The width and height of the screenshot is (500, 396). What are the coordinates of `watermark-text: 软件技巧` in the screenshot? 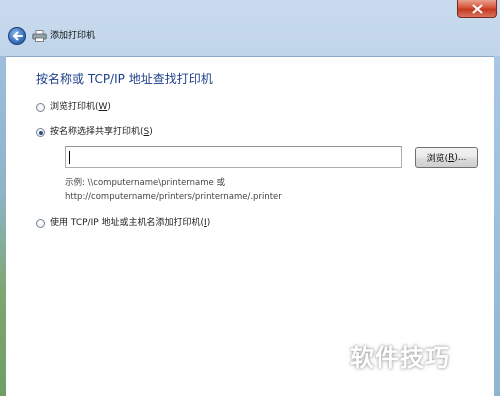 It's located at (400, 357).